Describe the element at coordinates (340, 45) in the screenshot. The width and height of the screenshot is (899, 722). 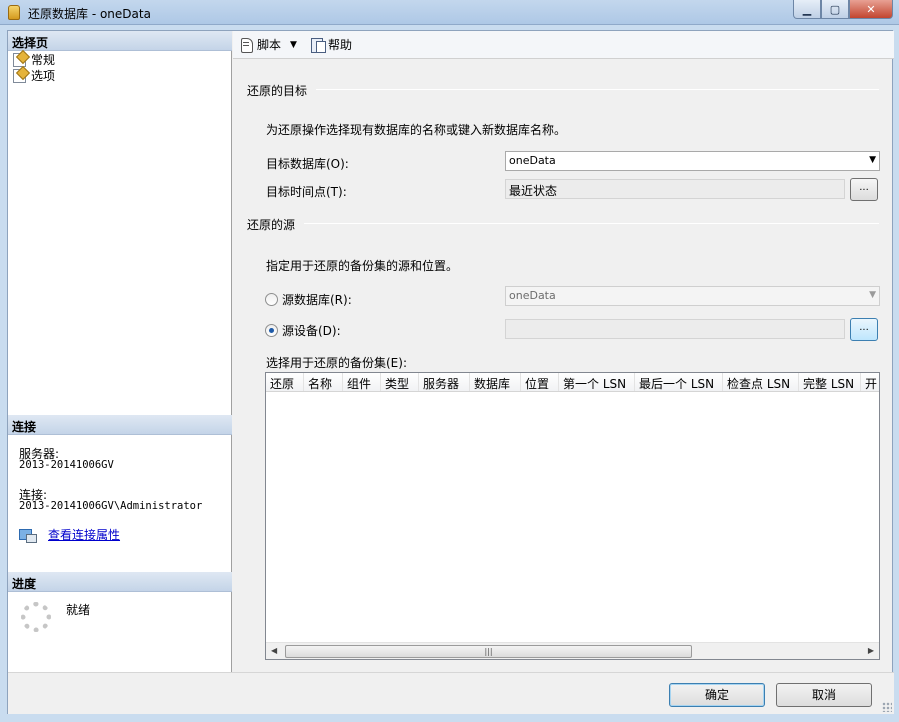
I see `help-label: 帮助` at that location.